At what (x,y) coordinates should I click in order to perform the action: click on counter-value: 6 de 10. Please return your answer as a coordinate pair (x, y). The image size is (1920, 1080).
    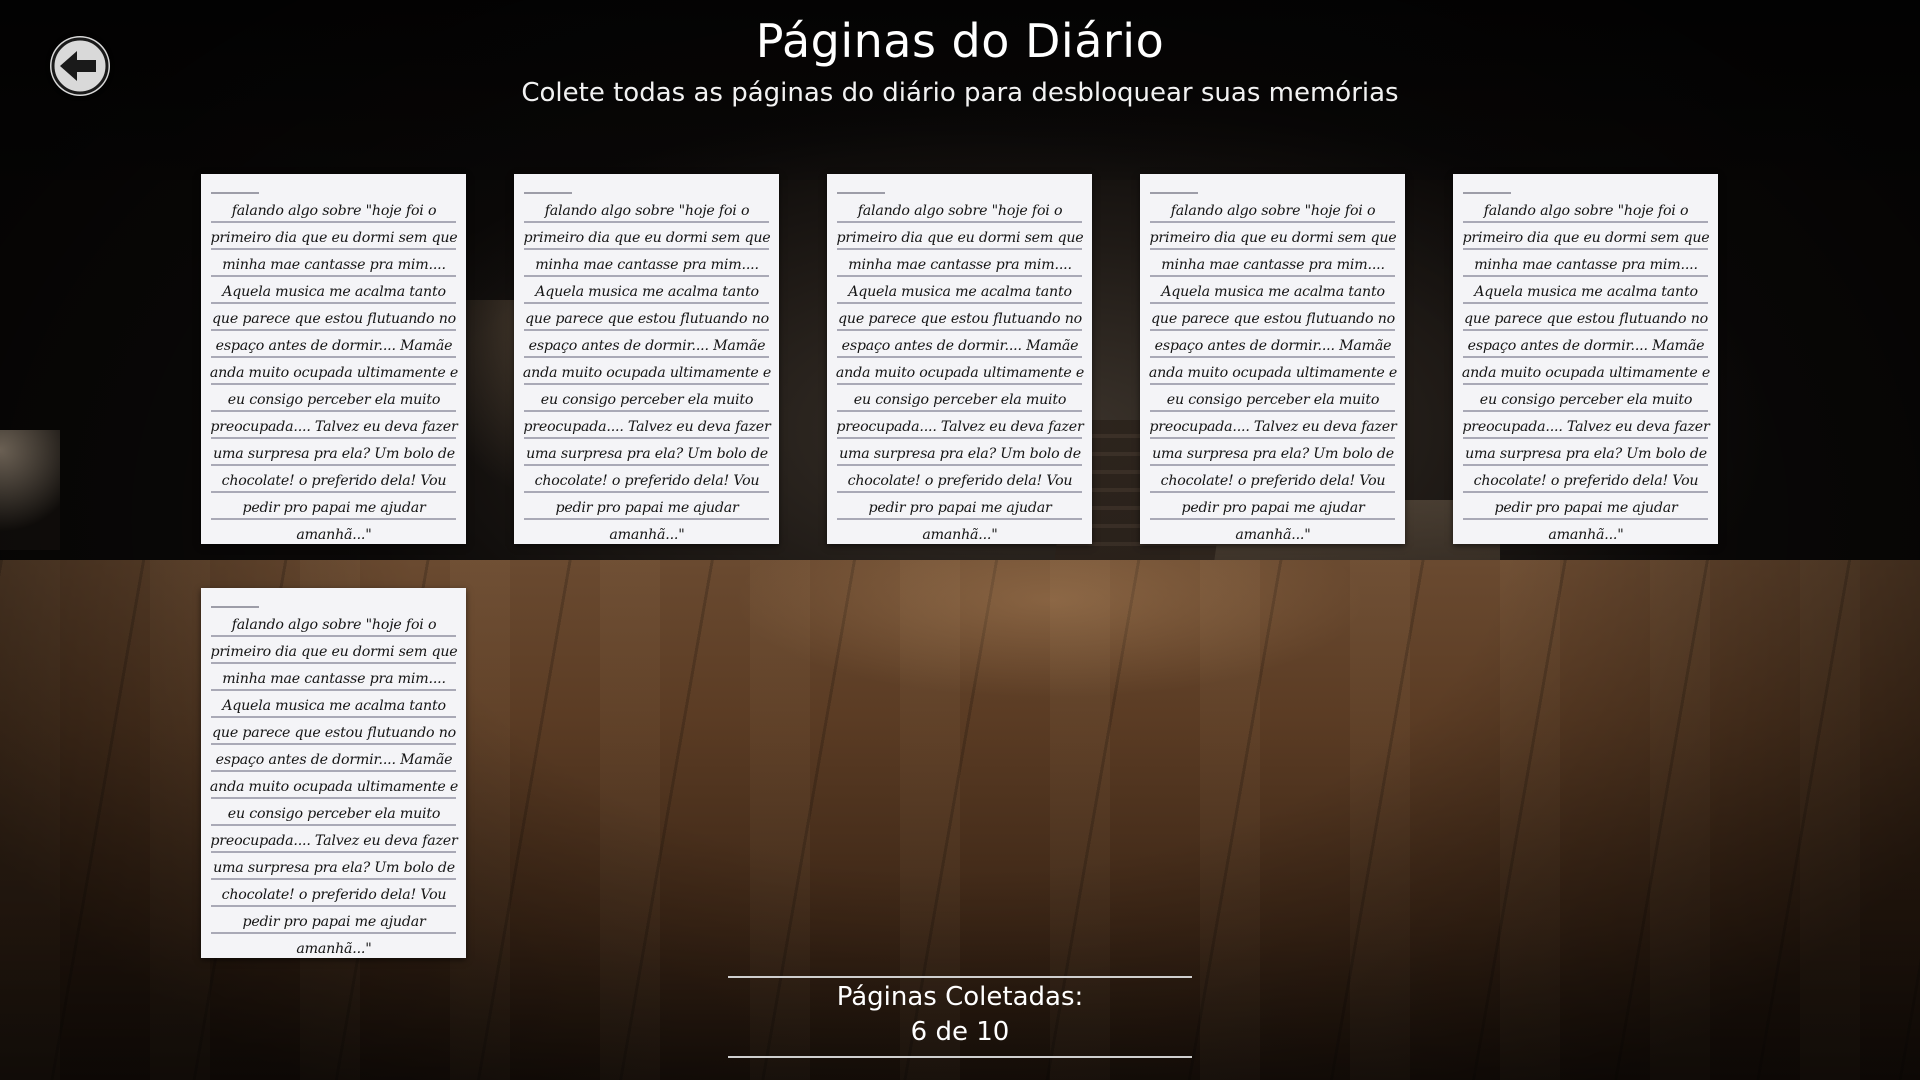
    Looking at the image, I should click on (960, 1032).